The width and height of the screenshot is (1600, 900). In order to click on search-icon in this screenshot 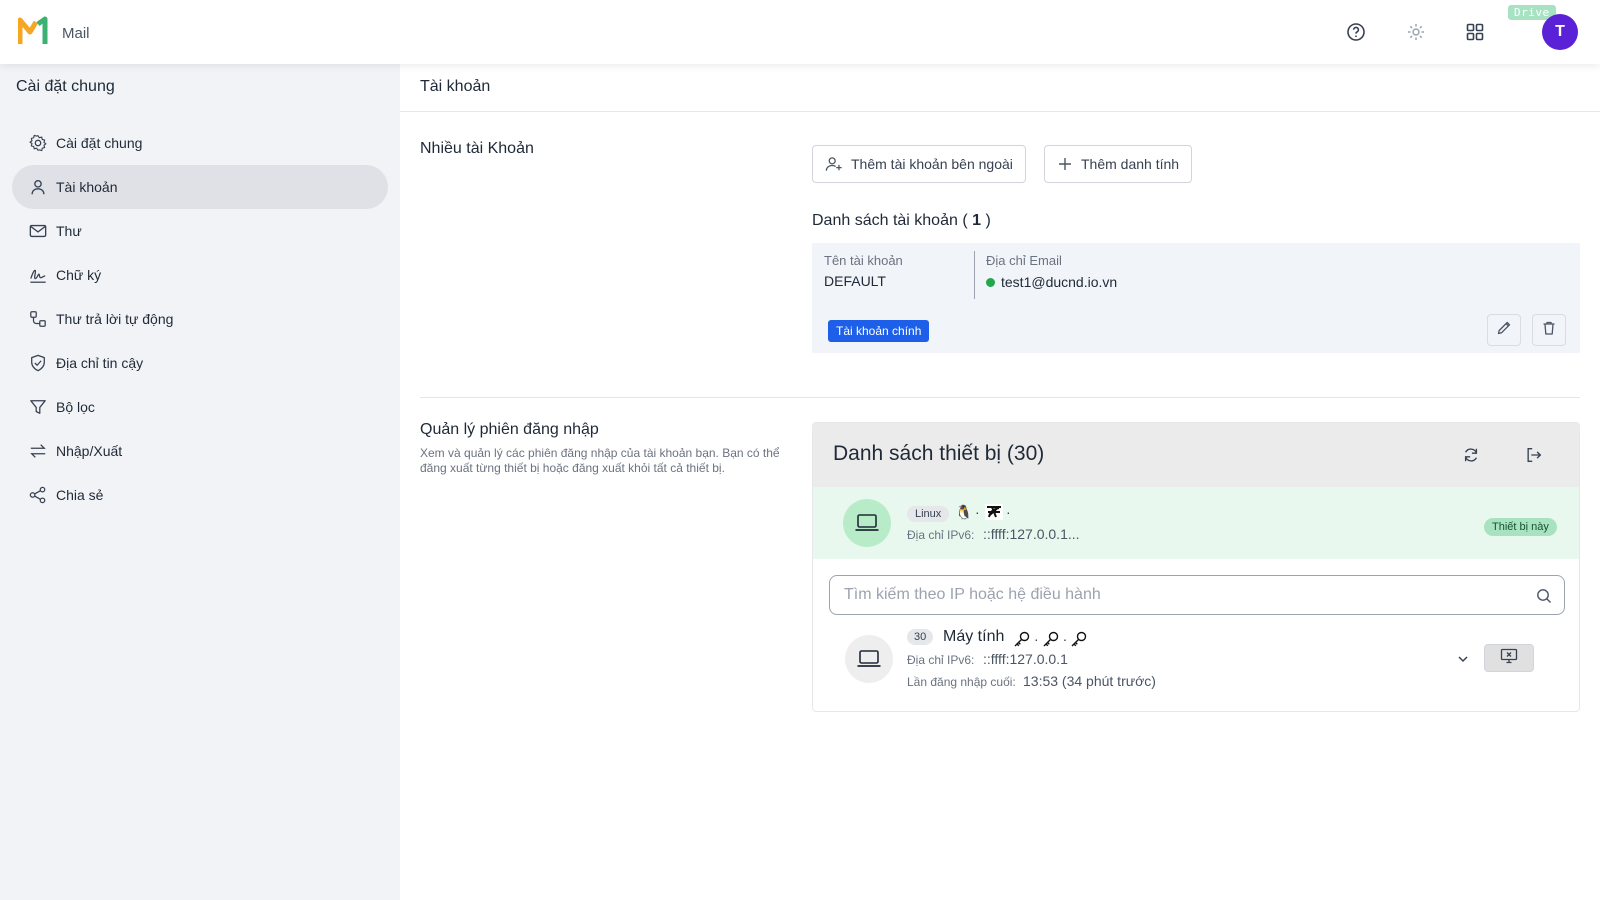, I will do `click(1544, 596)`.